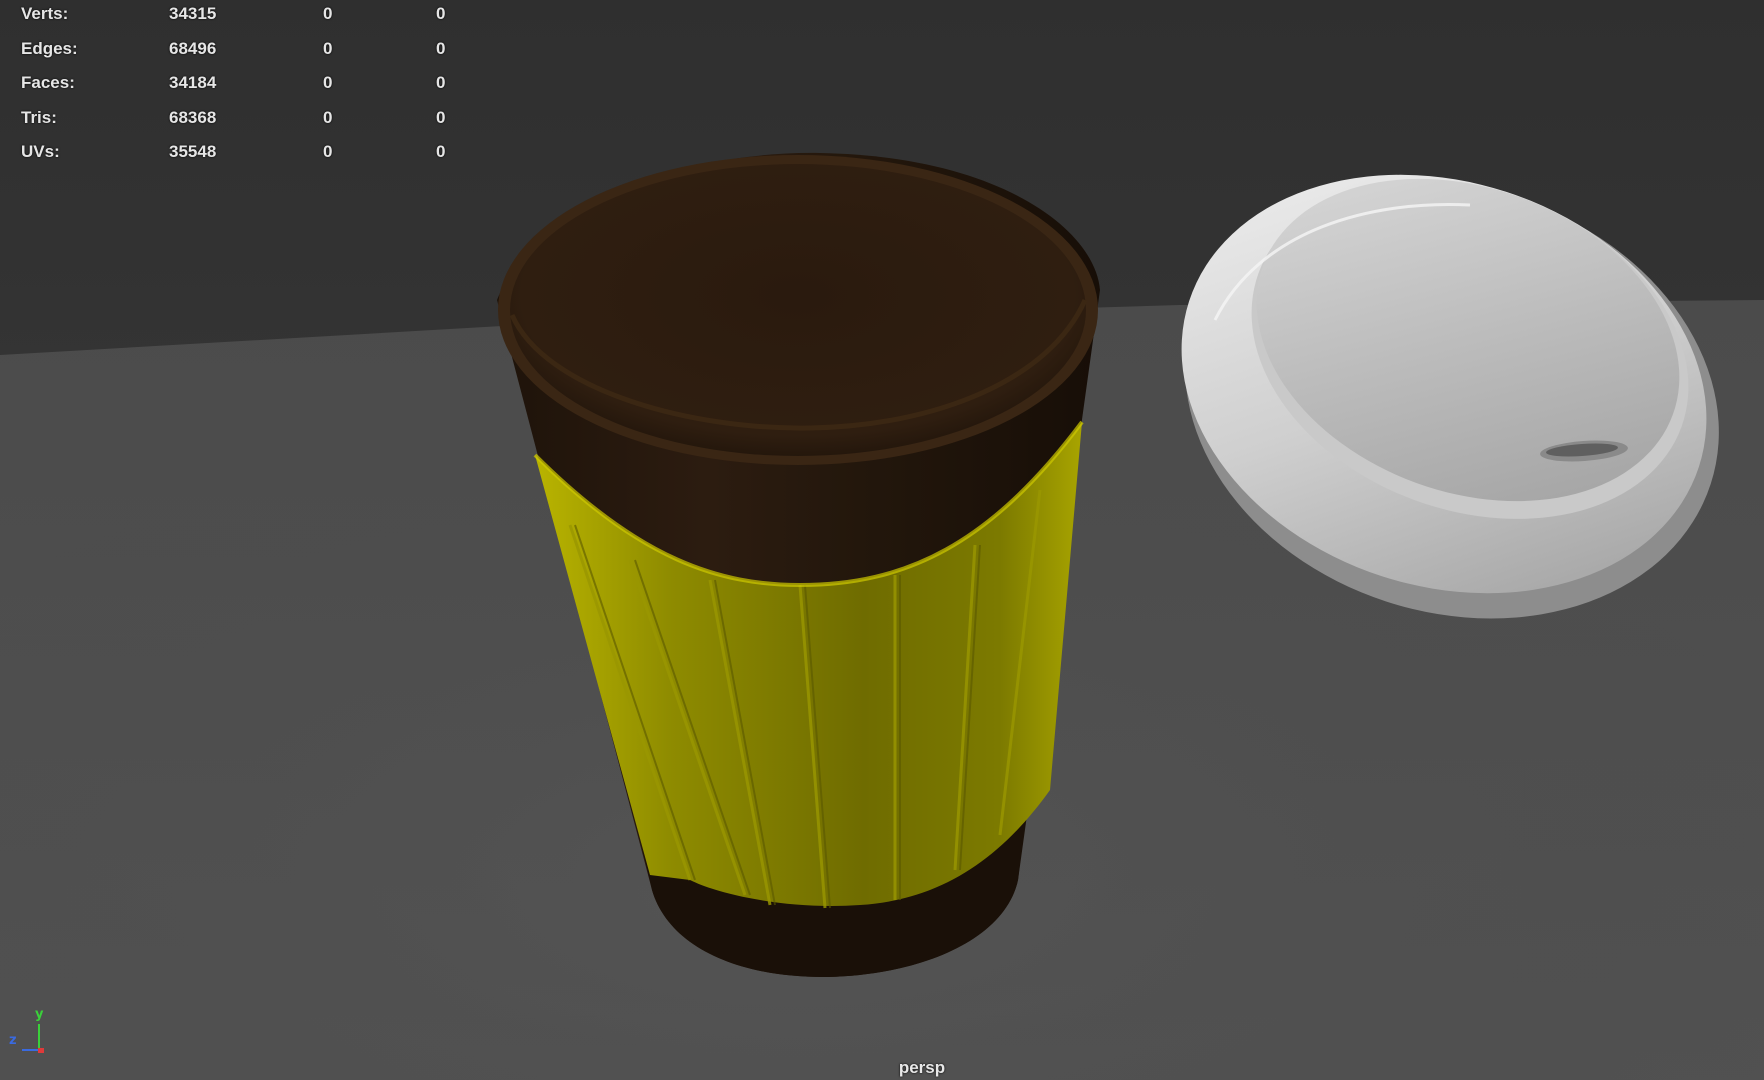 The image size is (1764, 1080). What do you see at coordinates (193, 117) in the screenshot?
I see `hud-value: 68368` at bounding box center [193, 117].